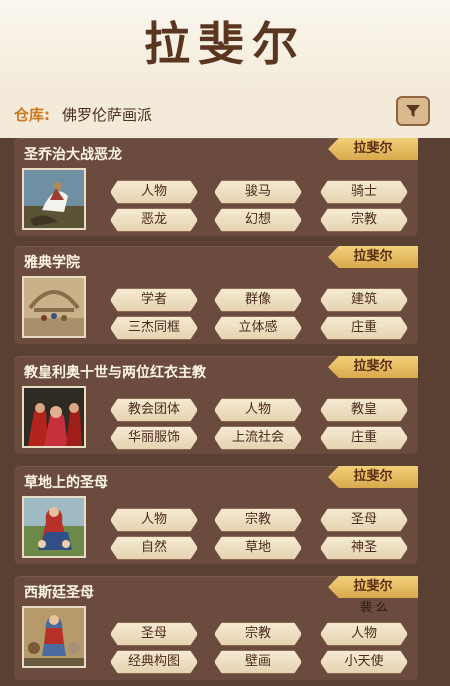 This screenshot has width=450, height=686. What do you see at coordinates (258, 220) in the screenshot?
I see `tag: 幻想` at bounding box center [258, 220].